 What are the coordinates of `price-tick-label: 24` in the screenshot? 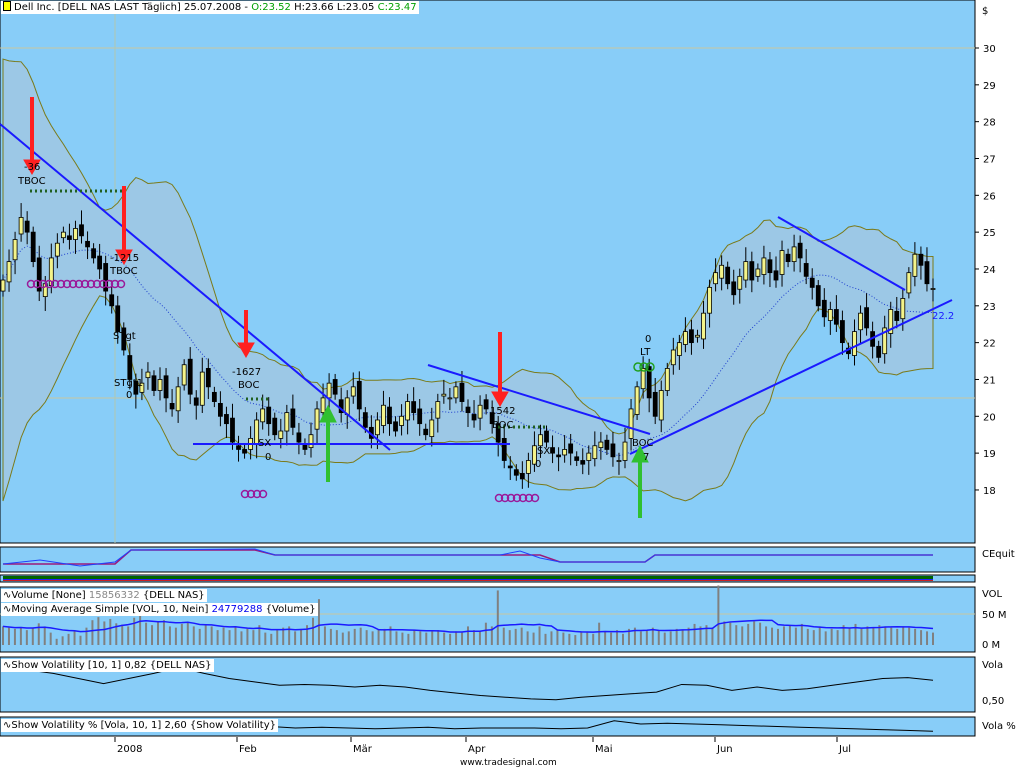 It's located at (989, 270).